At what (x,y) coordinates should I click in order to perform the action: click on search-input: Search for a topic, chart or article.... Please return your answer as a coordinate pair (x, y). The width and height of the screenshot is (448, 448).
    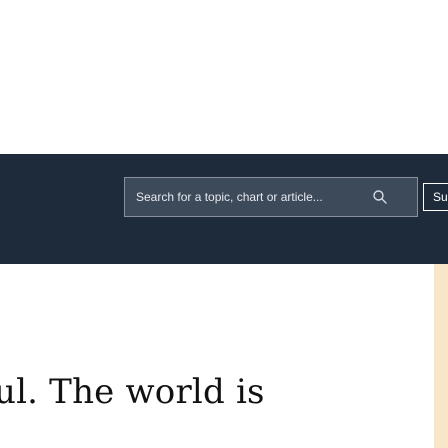
    Looking at the image, I should click on (271, 197).